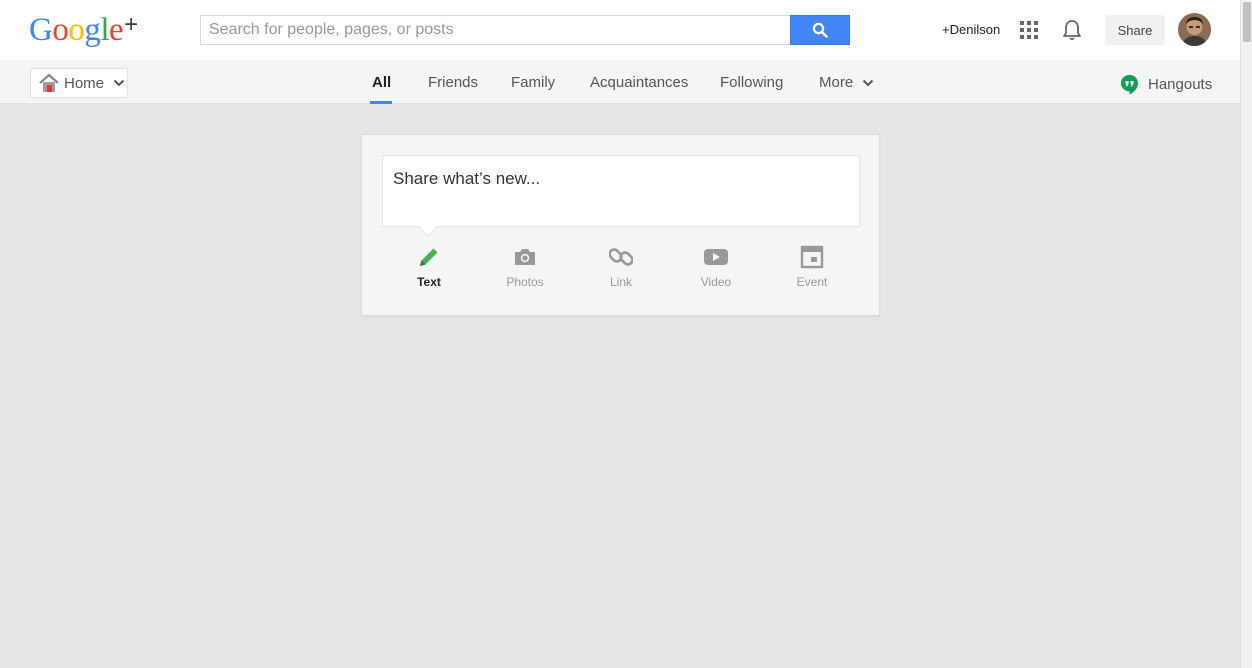 The height and width of the screenshot is (668, 1252). I want to click on page-scrollbar, so click(1246, 334).